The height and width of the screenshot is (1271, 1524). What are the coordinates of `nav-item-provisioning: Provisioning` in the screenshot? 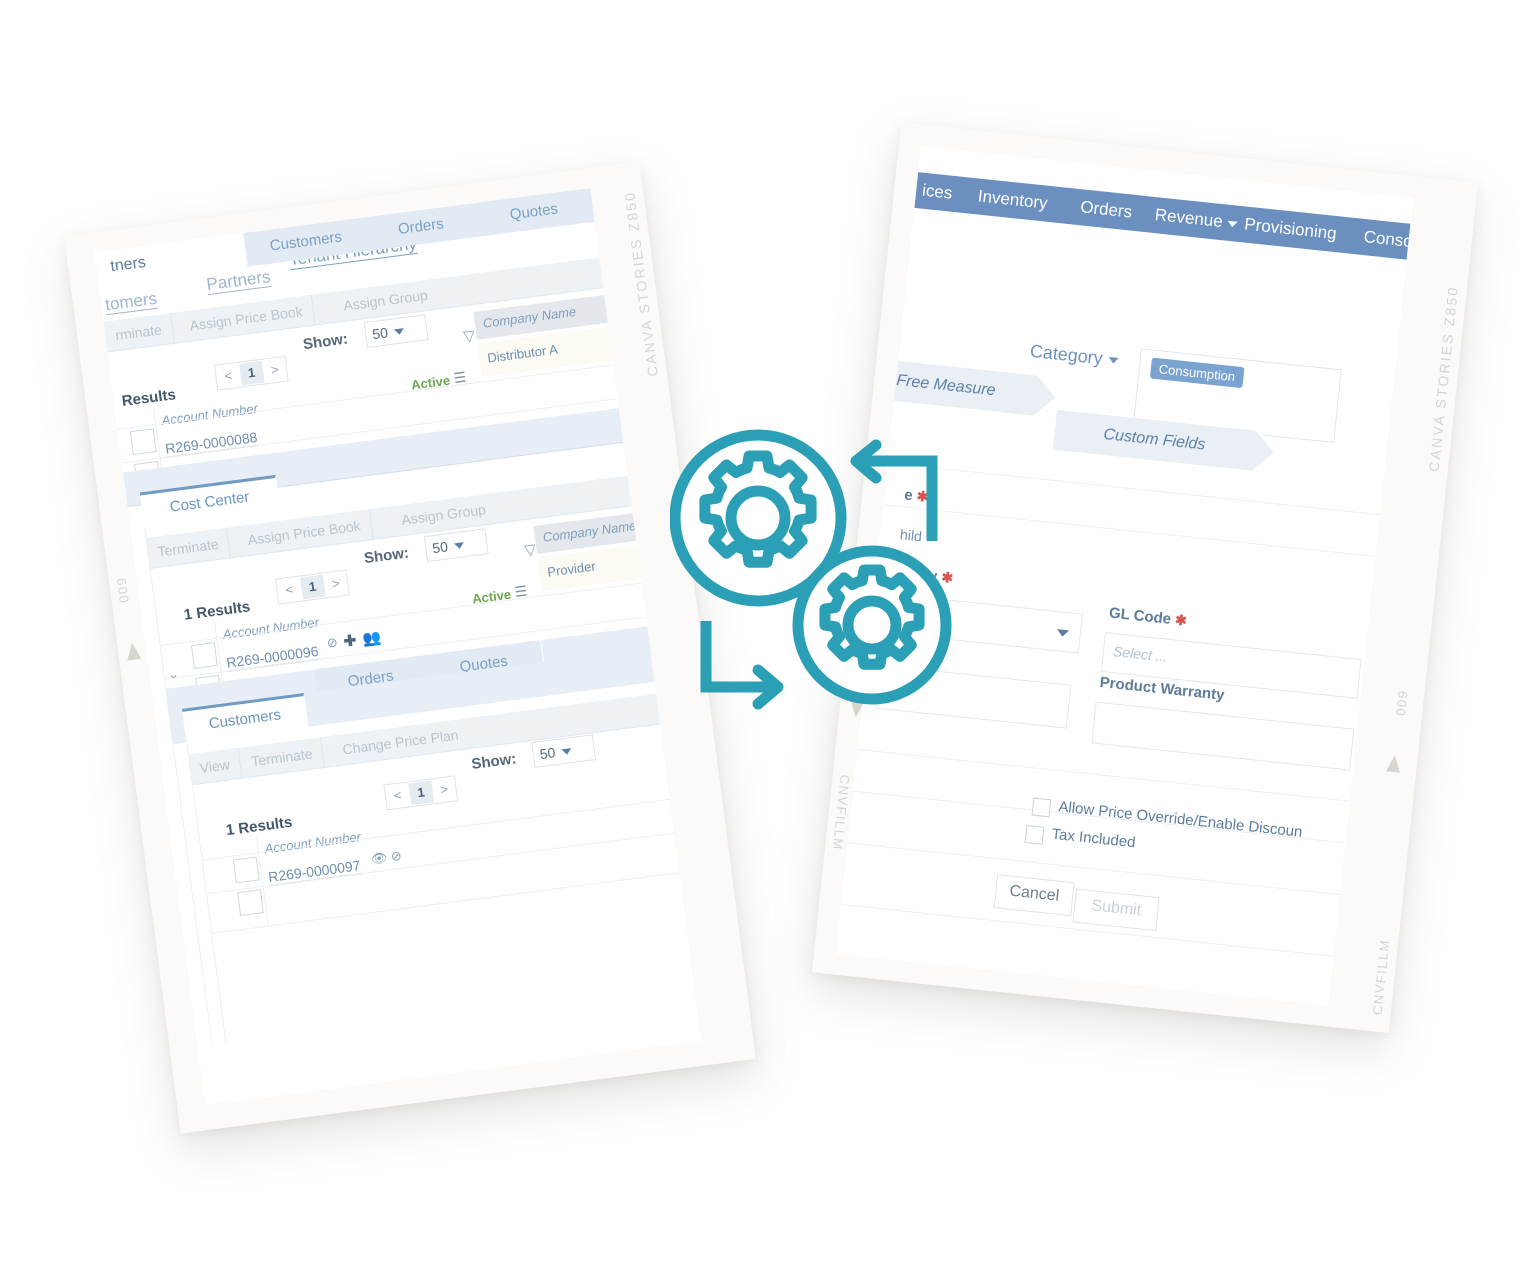 It's located at (1291, 229).